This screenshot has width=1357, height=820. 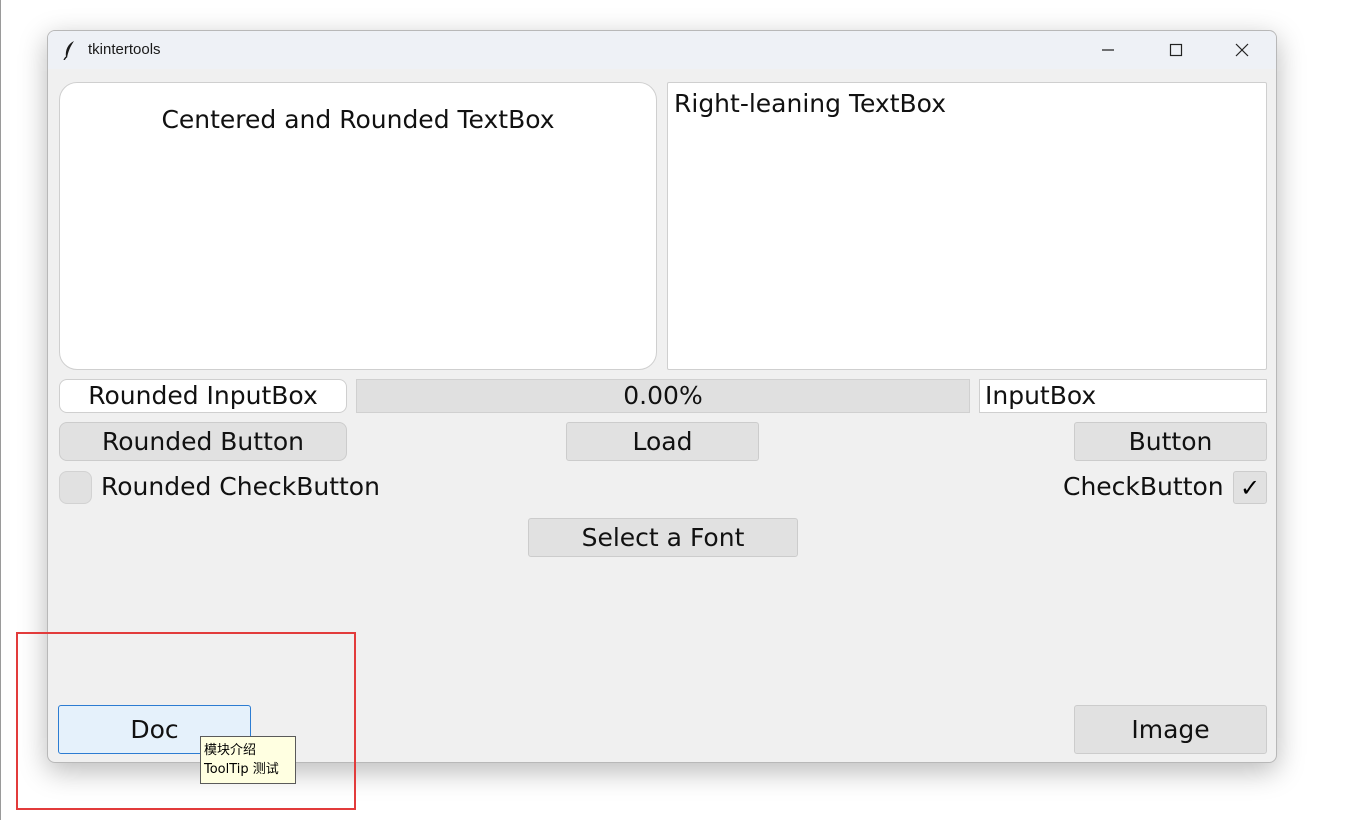 What do you see at coordinates (810, 103) in the screenshot?
I see `right-textbox-text: Right-leaning TextBox` at bounding box center [810, 103].